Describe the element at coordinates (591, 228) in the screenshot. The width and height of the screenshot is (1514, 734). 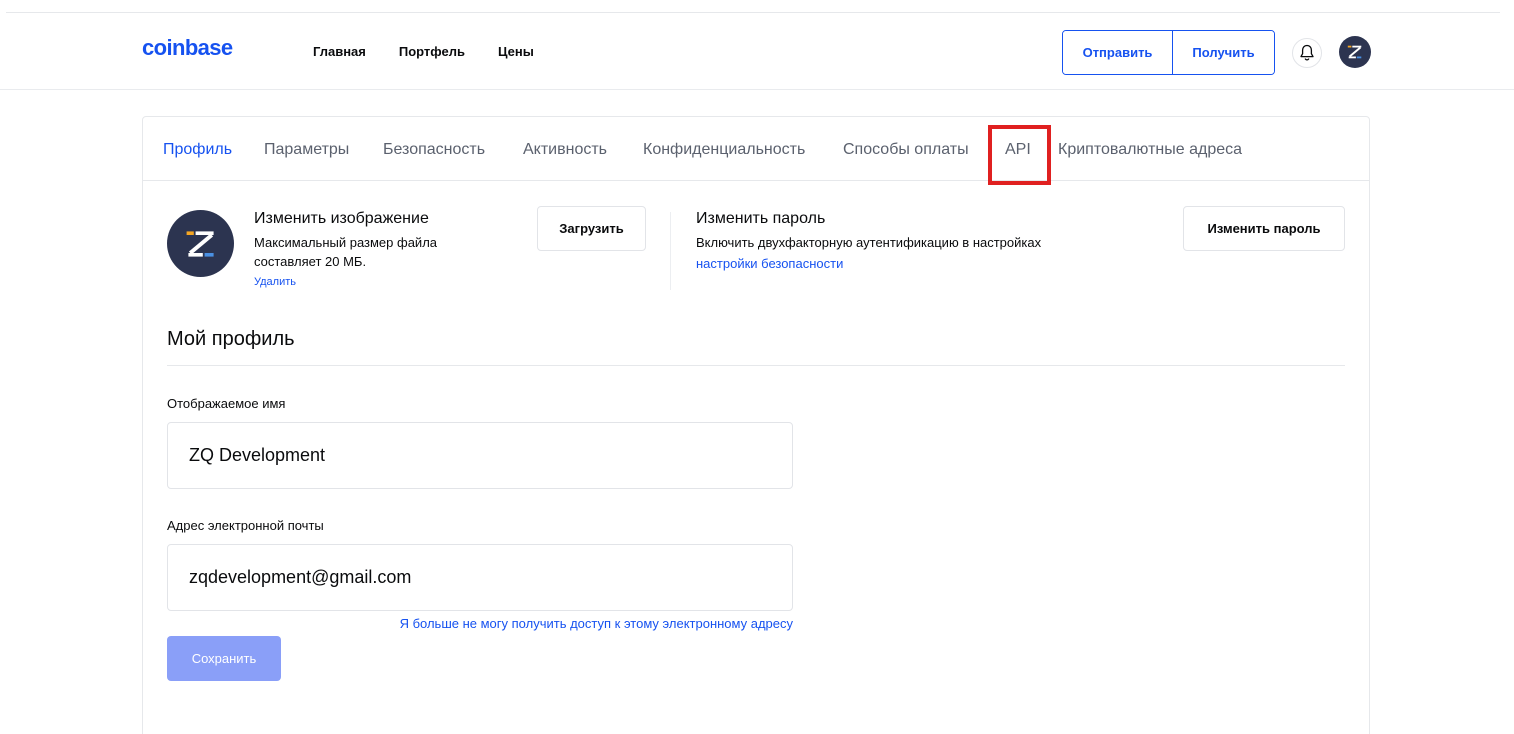
I see `upload-button: Загрузить` at that location.